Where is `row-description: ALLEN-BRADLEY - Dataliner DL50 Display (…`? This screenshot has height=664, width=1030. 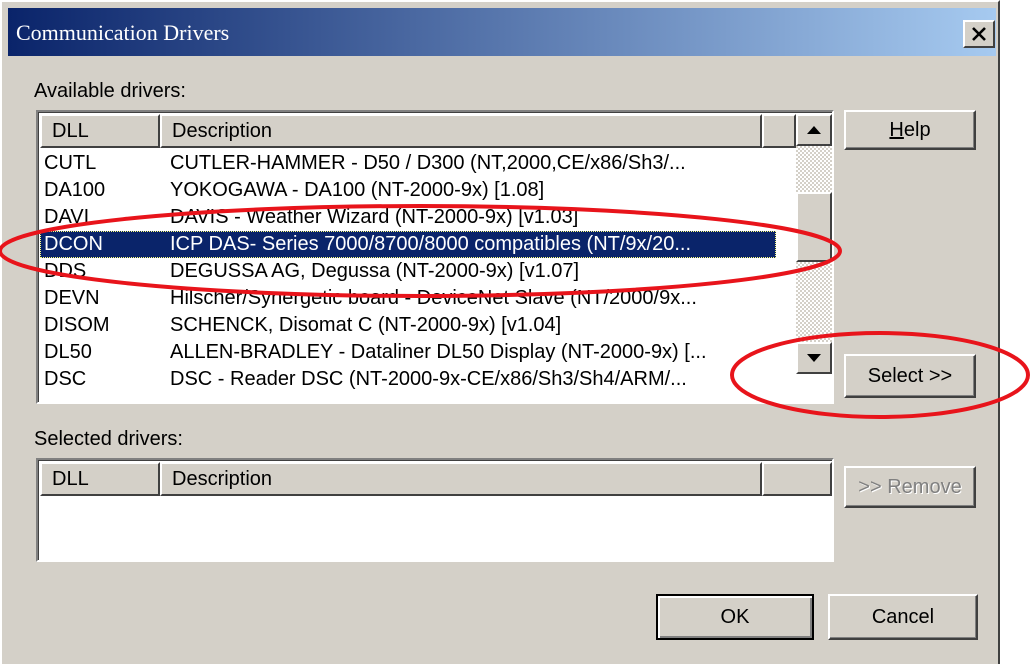 row-description: ALLEN-BRADLEY - Dataliner DL50 Display (… is located at coordinates (438, 352).